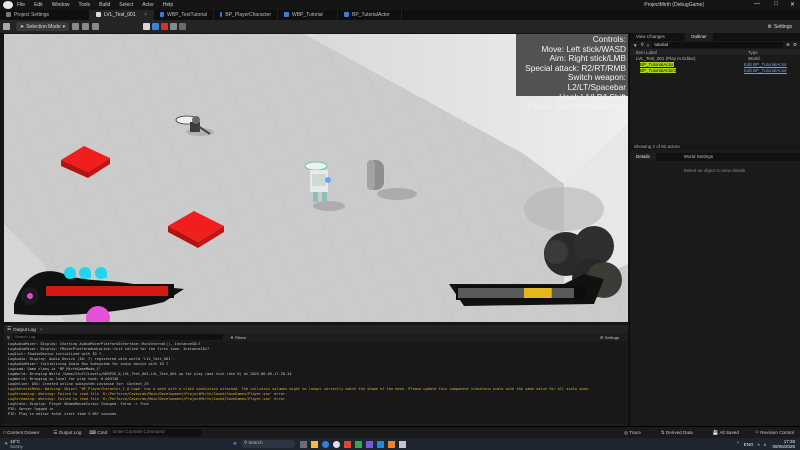 The image size is (800, 450). I want to click on tab-details: Details, so click(643, 157).